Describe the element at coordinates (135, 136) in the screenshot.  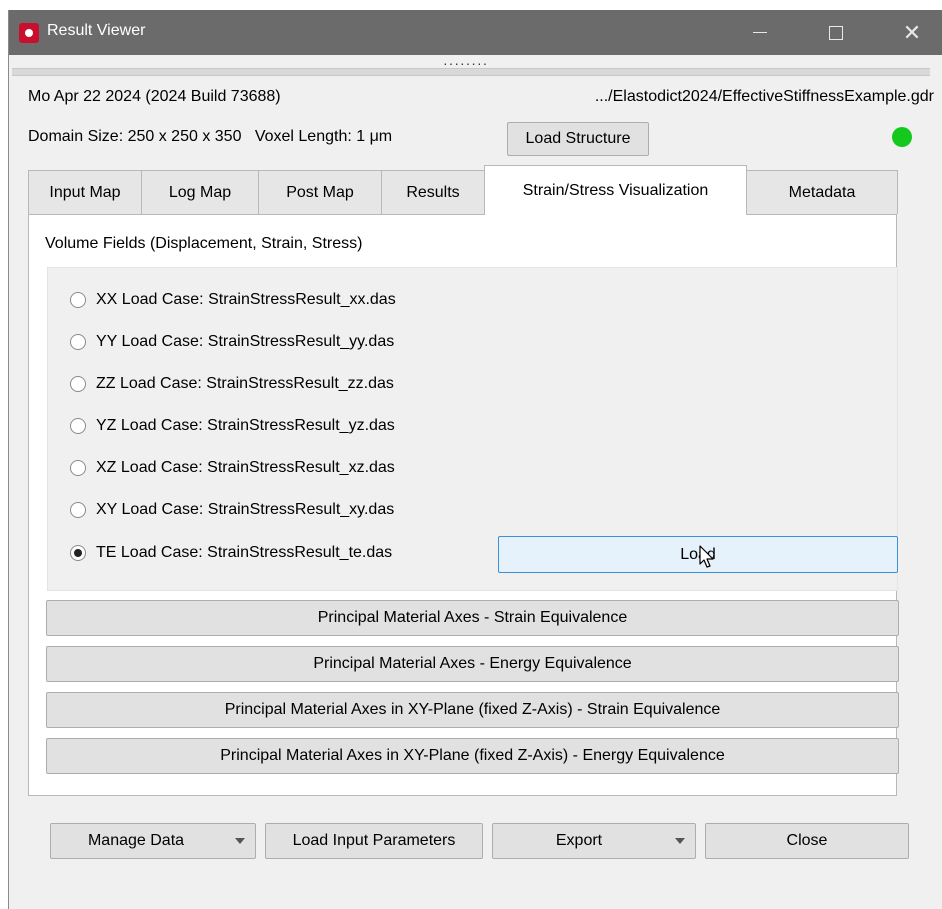
I see `domain-size-label: Domain Size: 250 x 250 x 350` at that location.